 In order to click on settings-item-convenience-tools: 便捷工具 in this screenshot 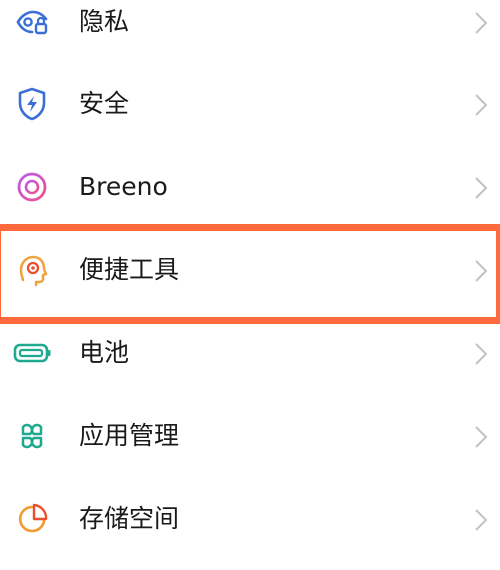, I will do `click(250, 270)`.